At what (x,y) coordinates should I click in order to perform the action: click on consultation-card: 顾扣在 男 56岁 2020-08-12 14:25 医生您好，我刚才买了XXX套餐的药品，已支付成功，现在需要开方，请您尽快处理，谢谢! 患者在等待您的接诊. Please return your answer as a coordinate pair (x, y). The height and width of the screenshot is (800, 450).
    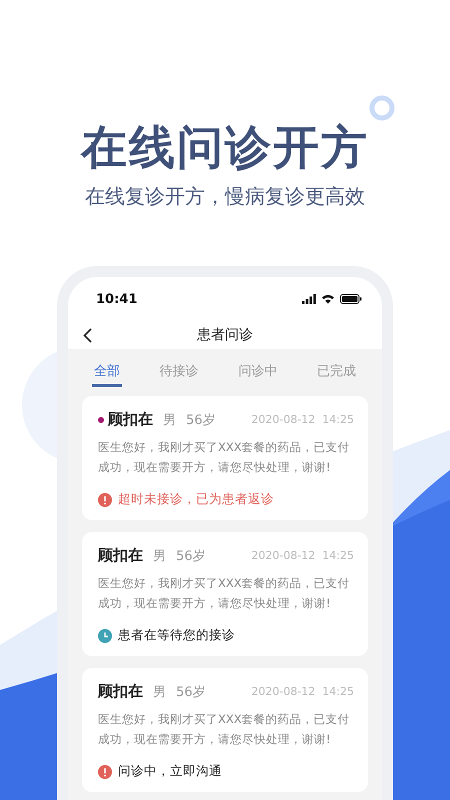
    Looking at the image, I should click on (225, 594).